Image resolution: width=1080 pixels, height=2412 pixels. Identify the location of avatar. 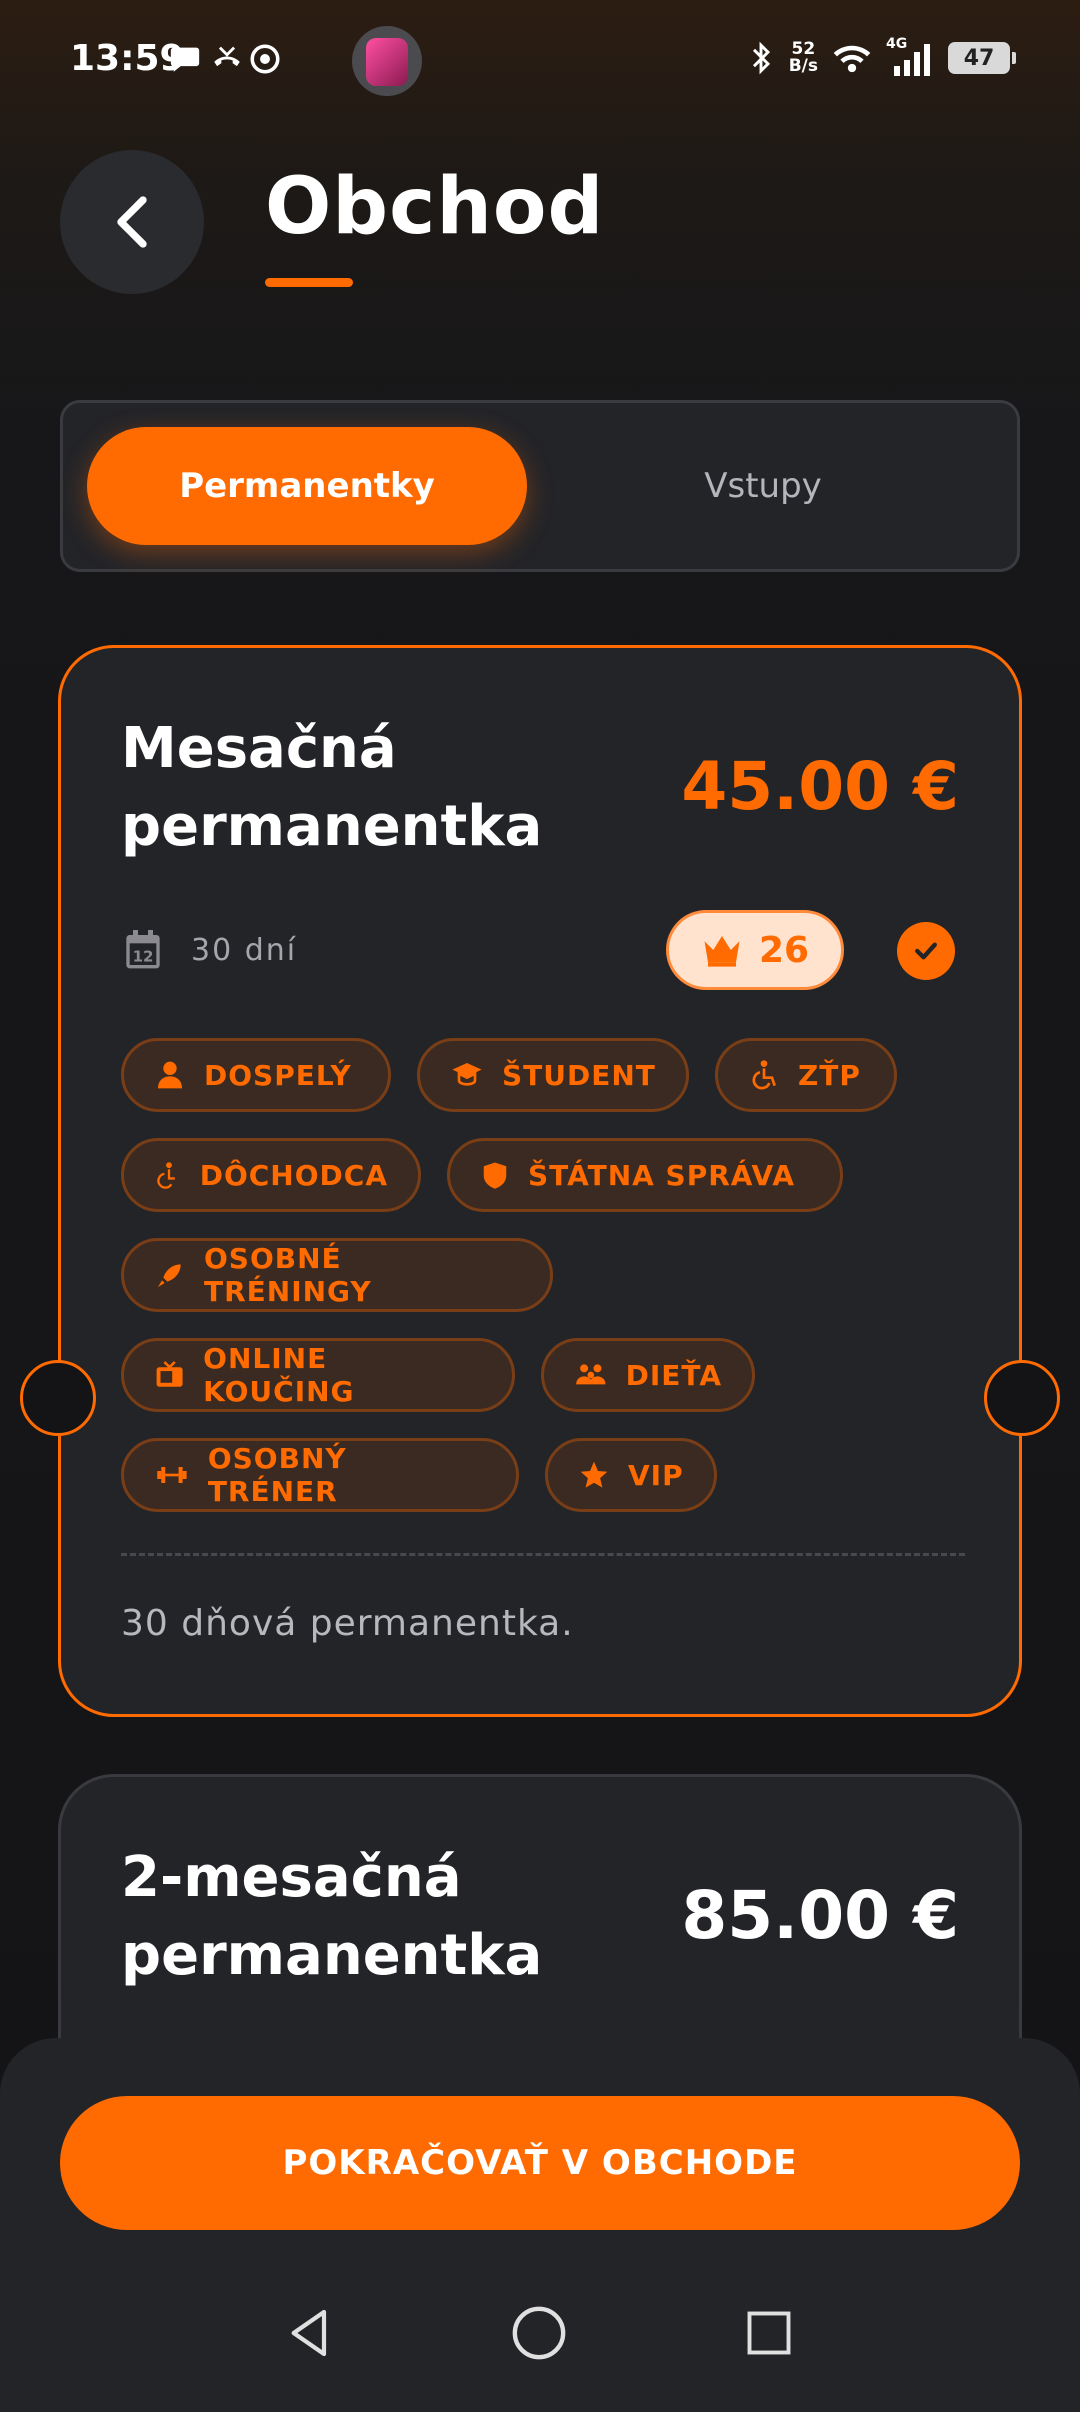
(387, 61).